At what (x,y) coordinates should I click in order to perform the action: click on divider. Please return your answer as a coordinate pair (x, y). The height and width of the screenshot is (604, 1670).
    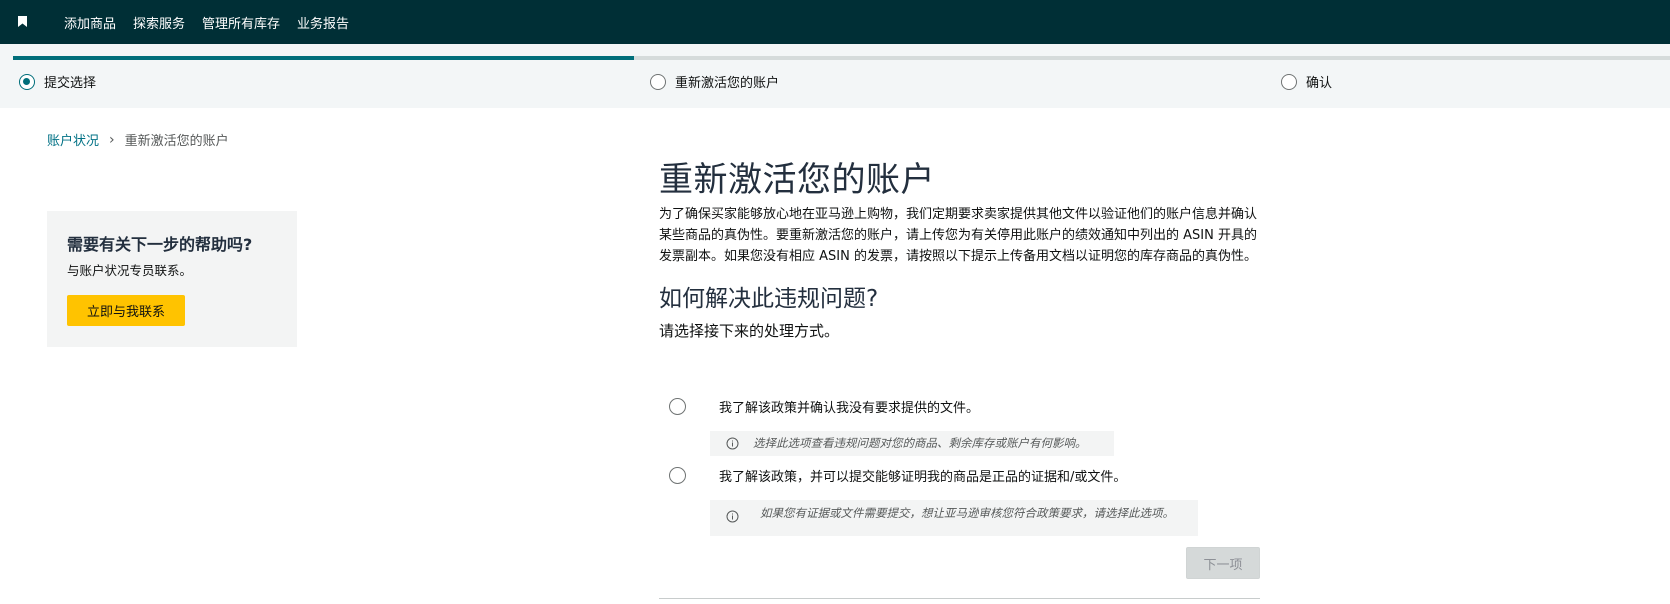
    Looking at the image, I should click on (959, 598).